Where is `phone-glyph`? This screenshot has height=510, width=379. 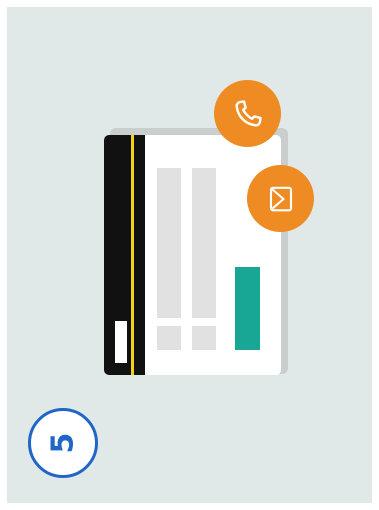 phone-glyph is located at coordinates (248, 113).